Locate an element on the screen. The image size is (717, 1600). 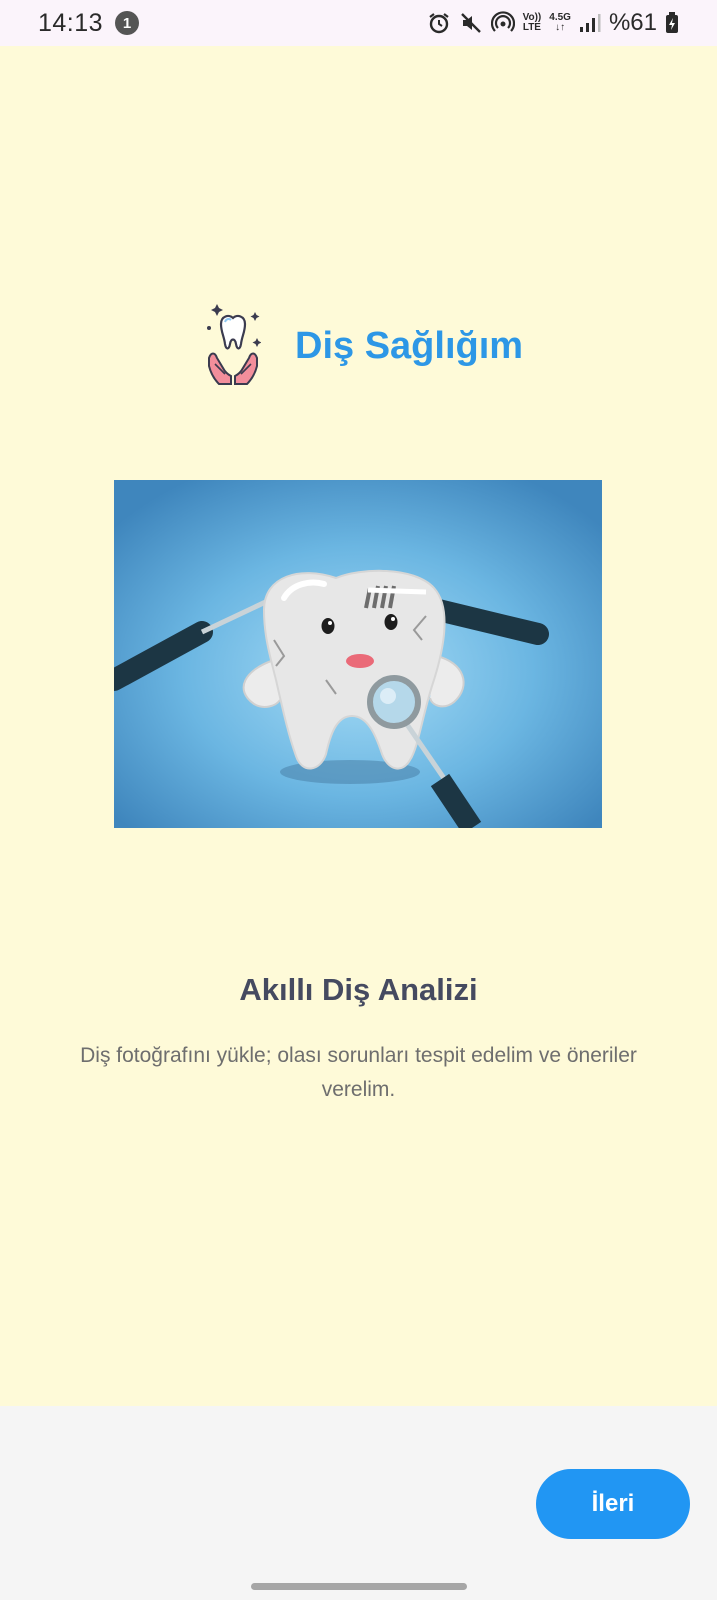
network-icon: 4.5G ↓↑ is located at coordinates (560, 22).